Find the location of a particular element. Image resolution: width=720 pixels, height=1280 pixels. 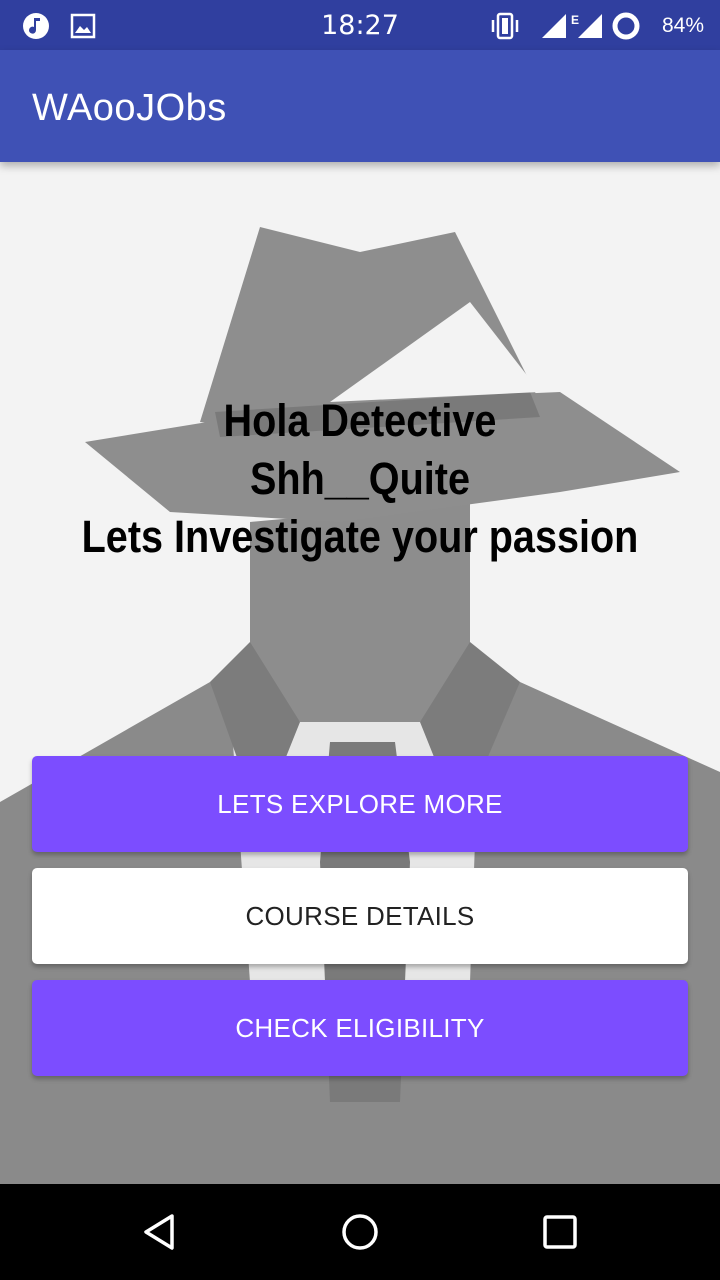

navigation-bar is located at coordinates (360, 1232).